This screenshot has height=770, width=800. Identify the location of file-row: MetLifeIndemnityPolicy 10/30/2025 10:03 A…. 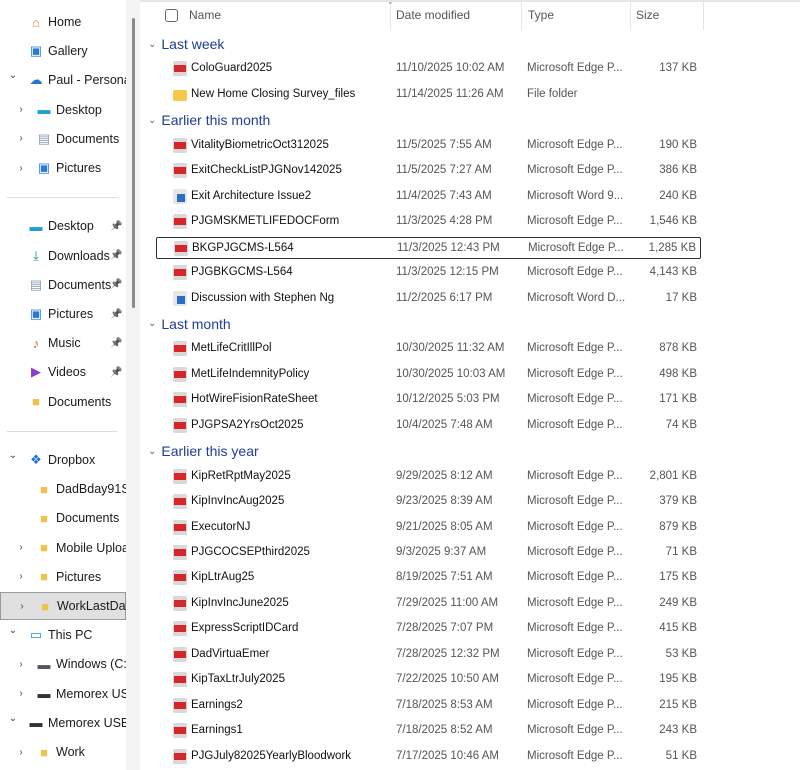
(428, 375).